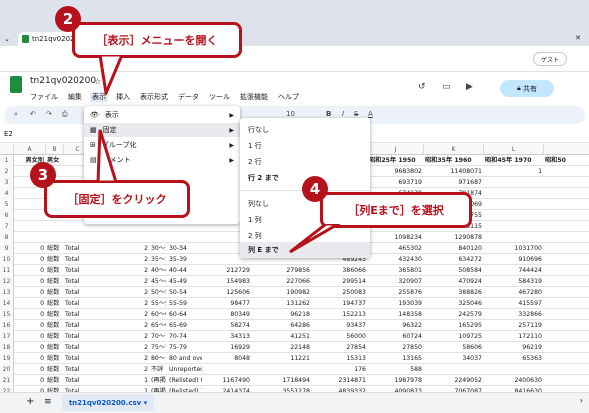  I want to click on table-cell: 242579, so click(453, 314).